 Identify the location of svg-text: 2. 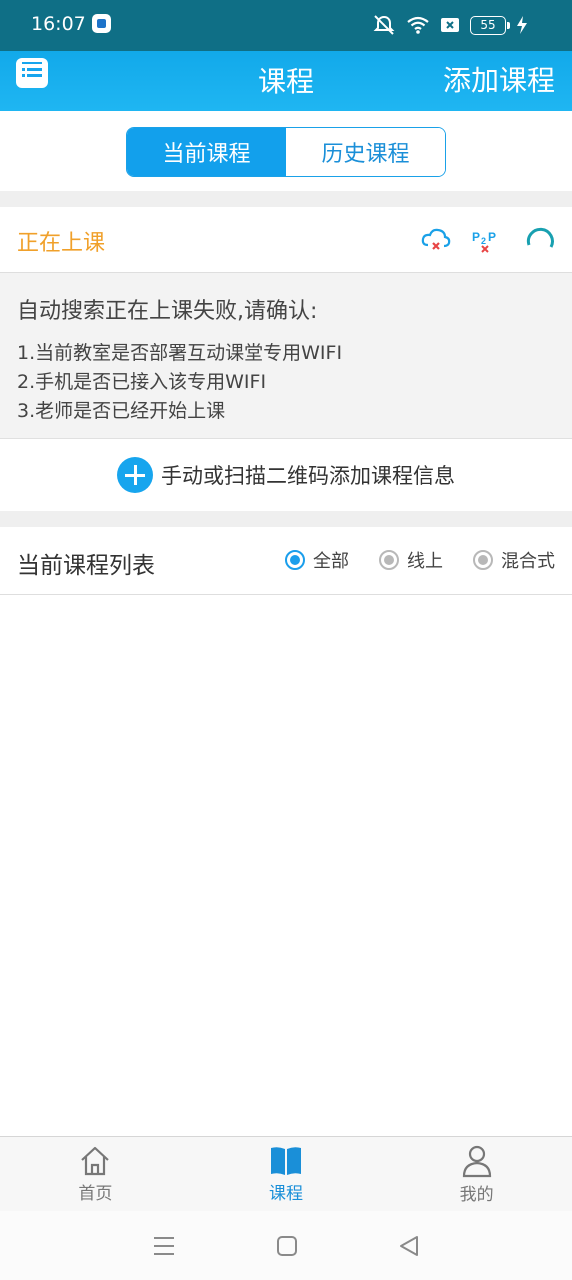
(483, 241).